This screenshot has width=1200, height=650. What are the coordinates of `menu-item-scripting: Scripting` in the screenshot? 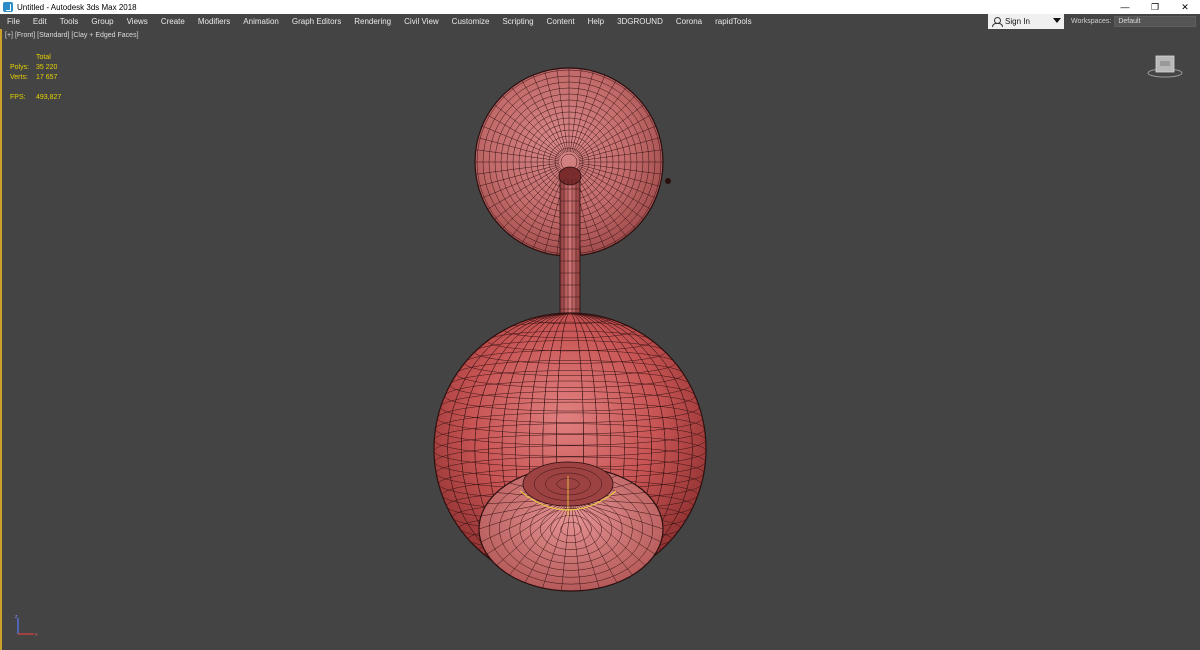 It's located at (517, 21).